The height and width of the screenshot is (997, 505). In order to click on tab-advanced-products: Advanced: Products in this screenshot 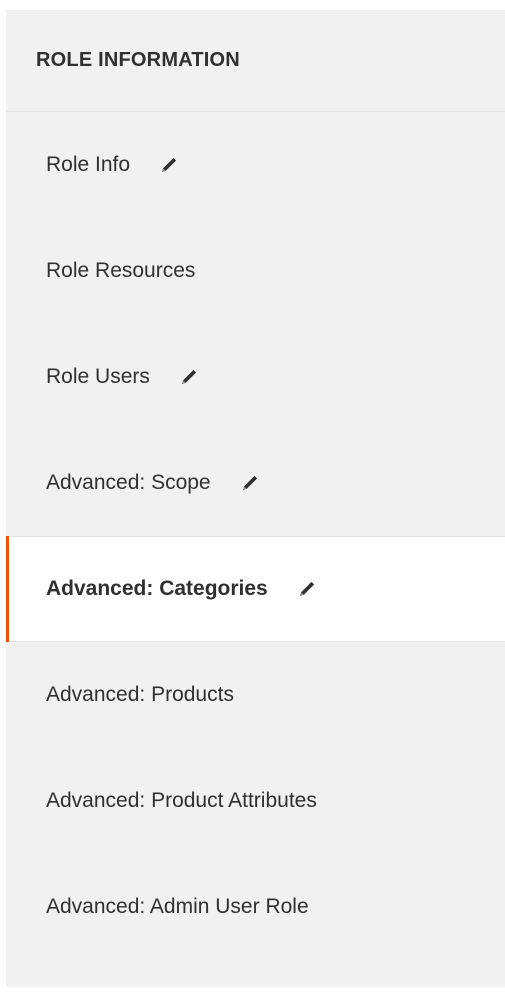, I will do `click(255, 695)`.